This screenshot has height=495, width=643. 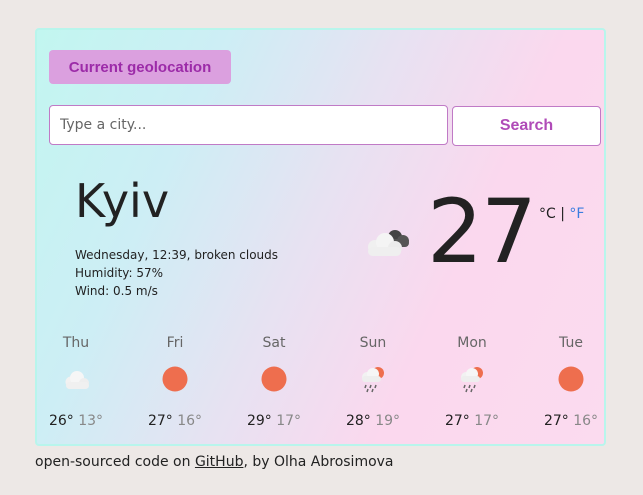 What do you see at coordinates (91, 421) in the screenshot?
I see `forecast-min: 13°` at bounding box center [91, 421].